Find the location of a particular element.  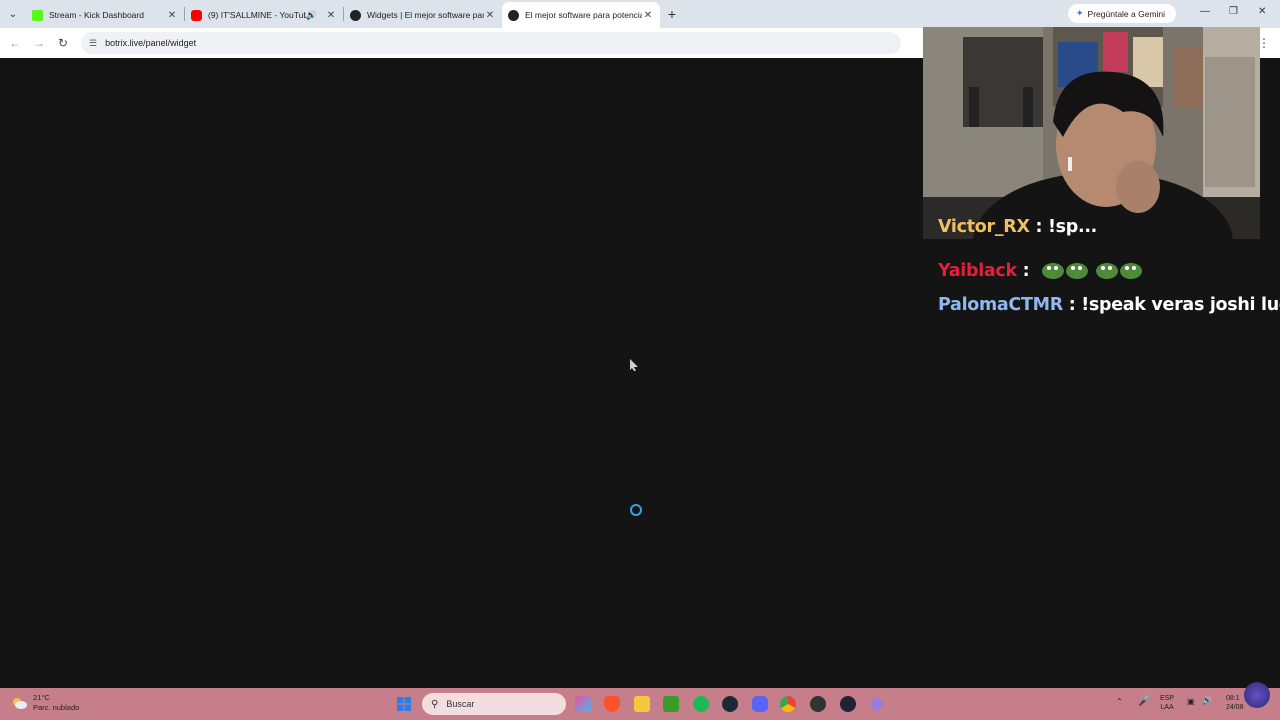

tab-title: Widgets | El mejor software para is located at coordinates (425, 15).